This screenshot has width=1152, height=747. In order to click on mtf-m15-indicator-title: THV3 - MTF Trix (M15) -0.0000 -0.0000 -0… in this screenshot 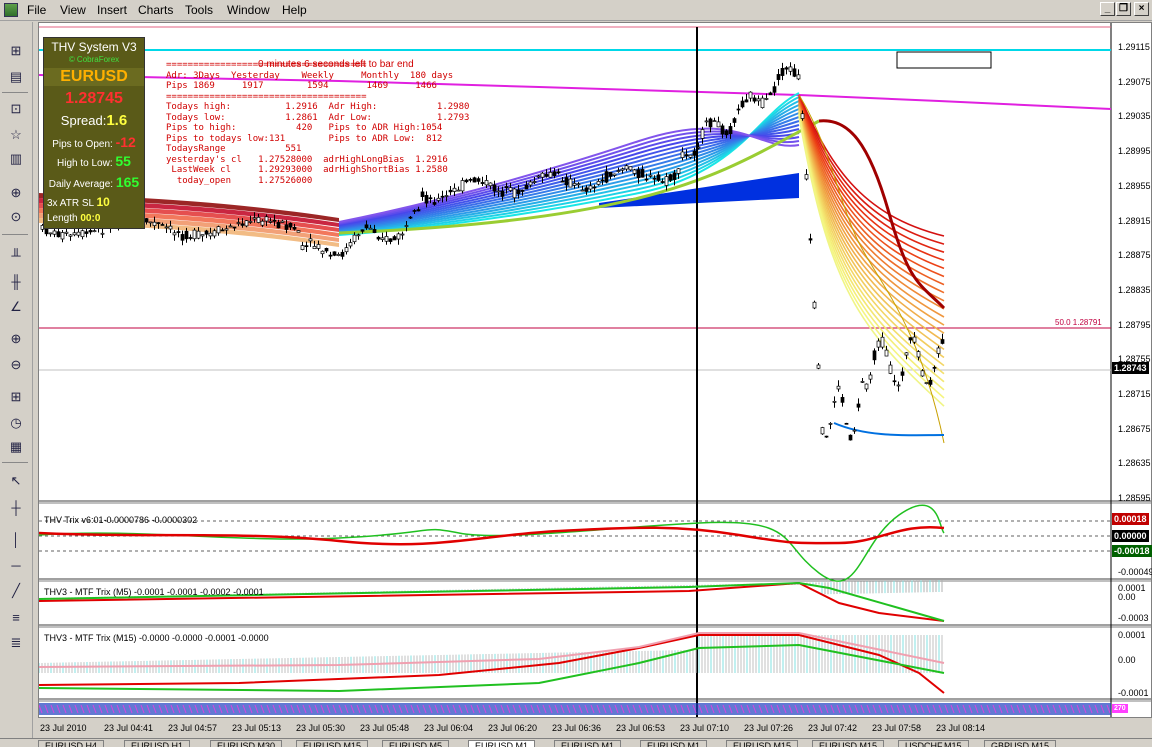, I will do `click(156, 638)`.